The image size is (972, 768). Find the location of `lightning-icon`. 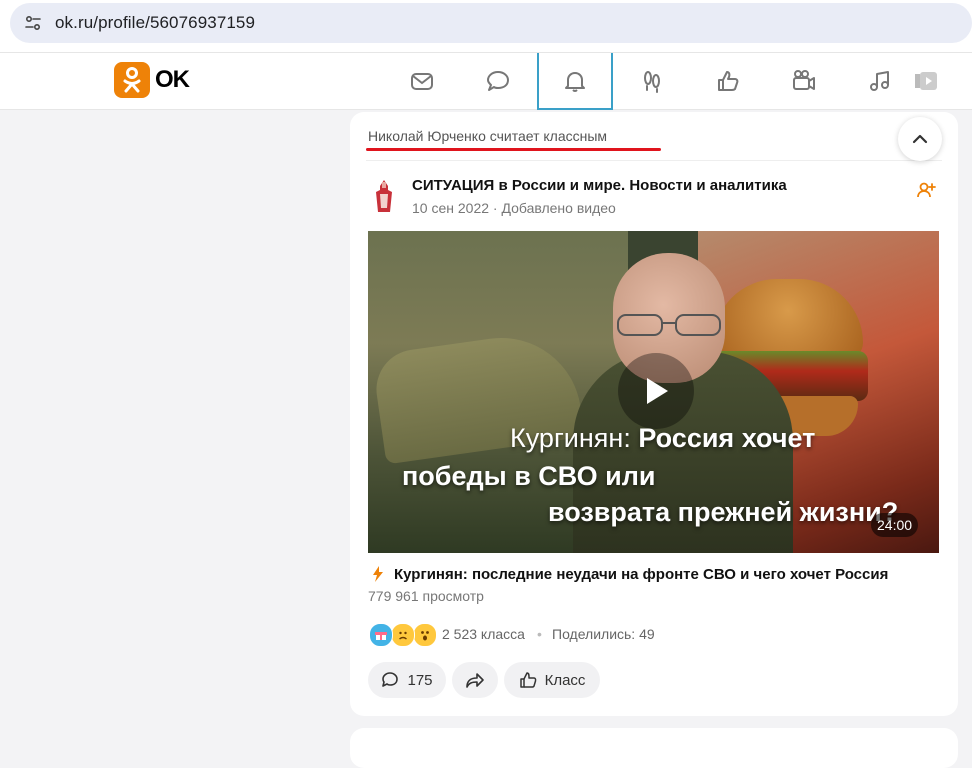

lightning-icon is located at coordinates (378, 574).